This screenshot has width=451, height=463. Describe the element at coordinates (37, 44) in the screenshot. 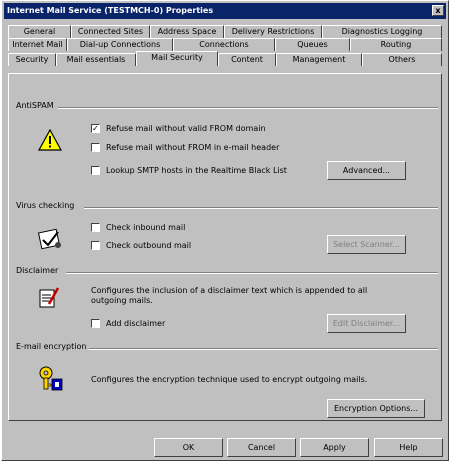

I see `tab-internet-mail: Internet Mail` at that location.